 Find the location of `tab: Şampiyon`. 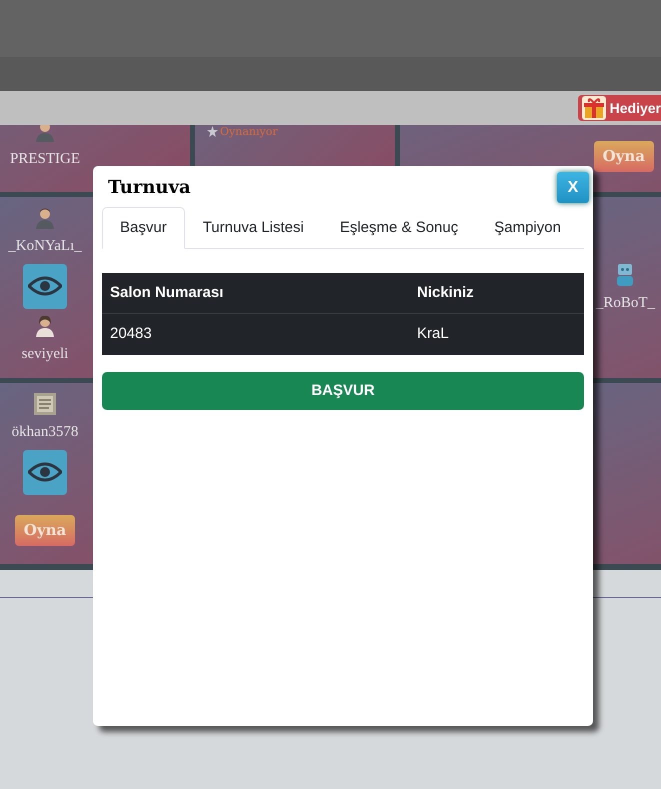

tab: Şampiyon is located at coordinates (527, 228).